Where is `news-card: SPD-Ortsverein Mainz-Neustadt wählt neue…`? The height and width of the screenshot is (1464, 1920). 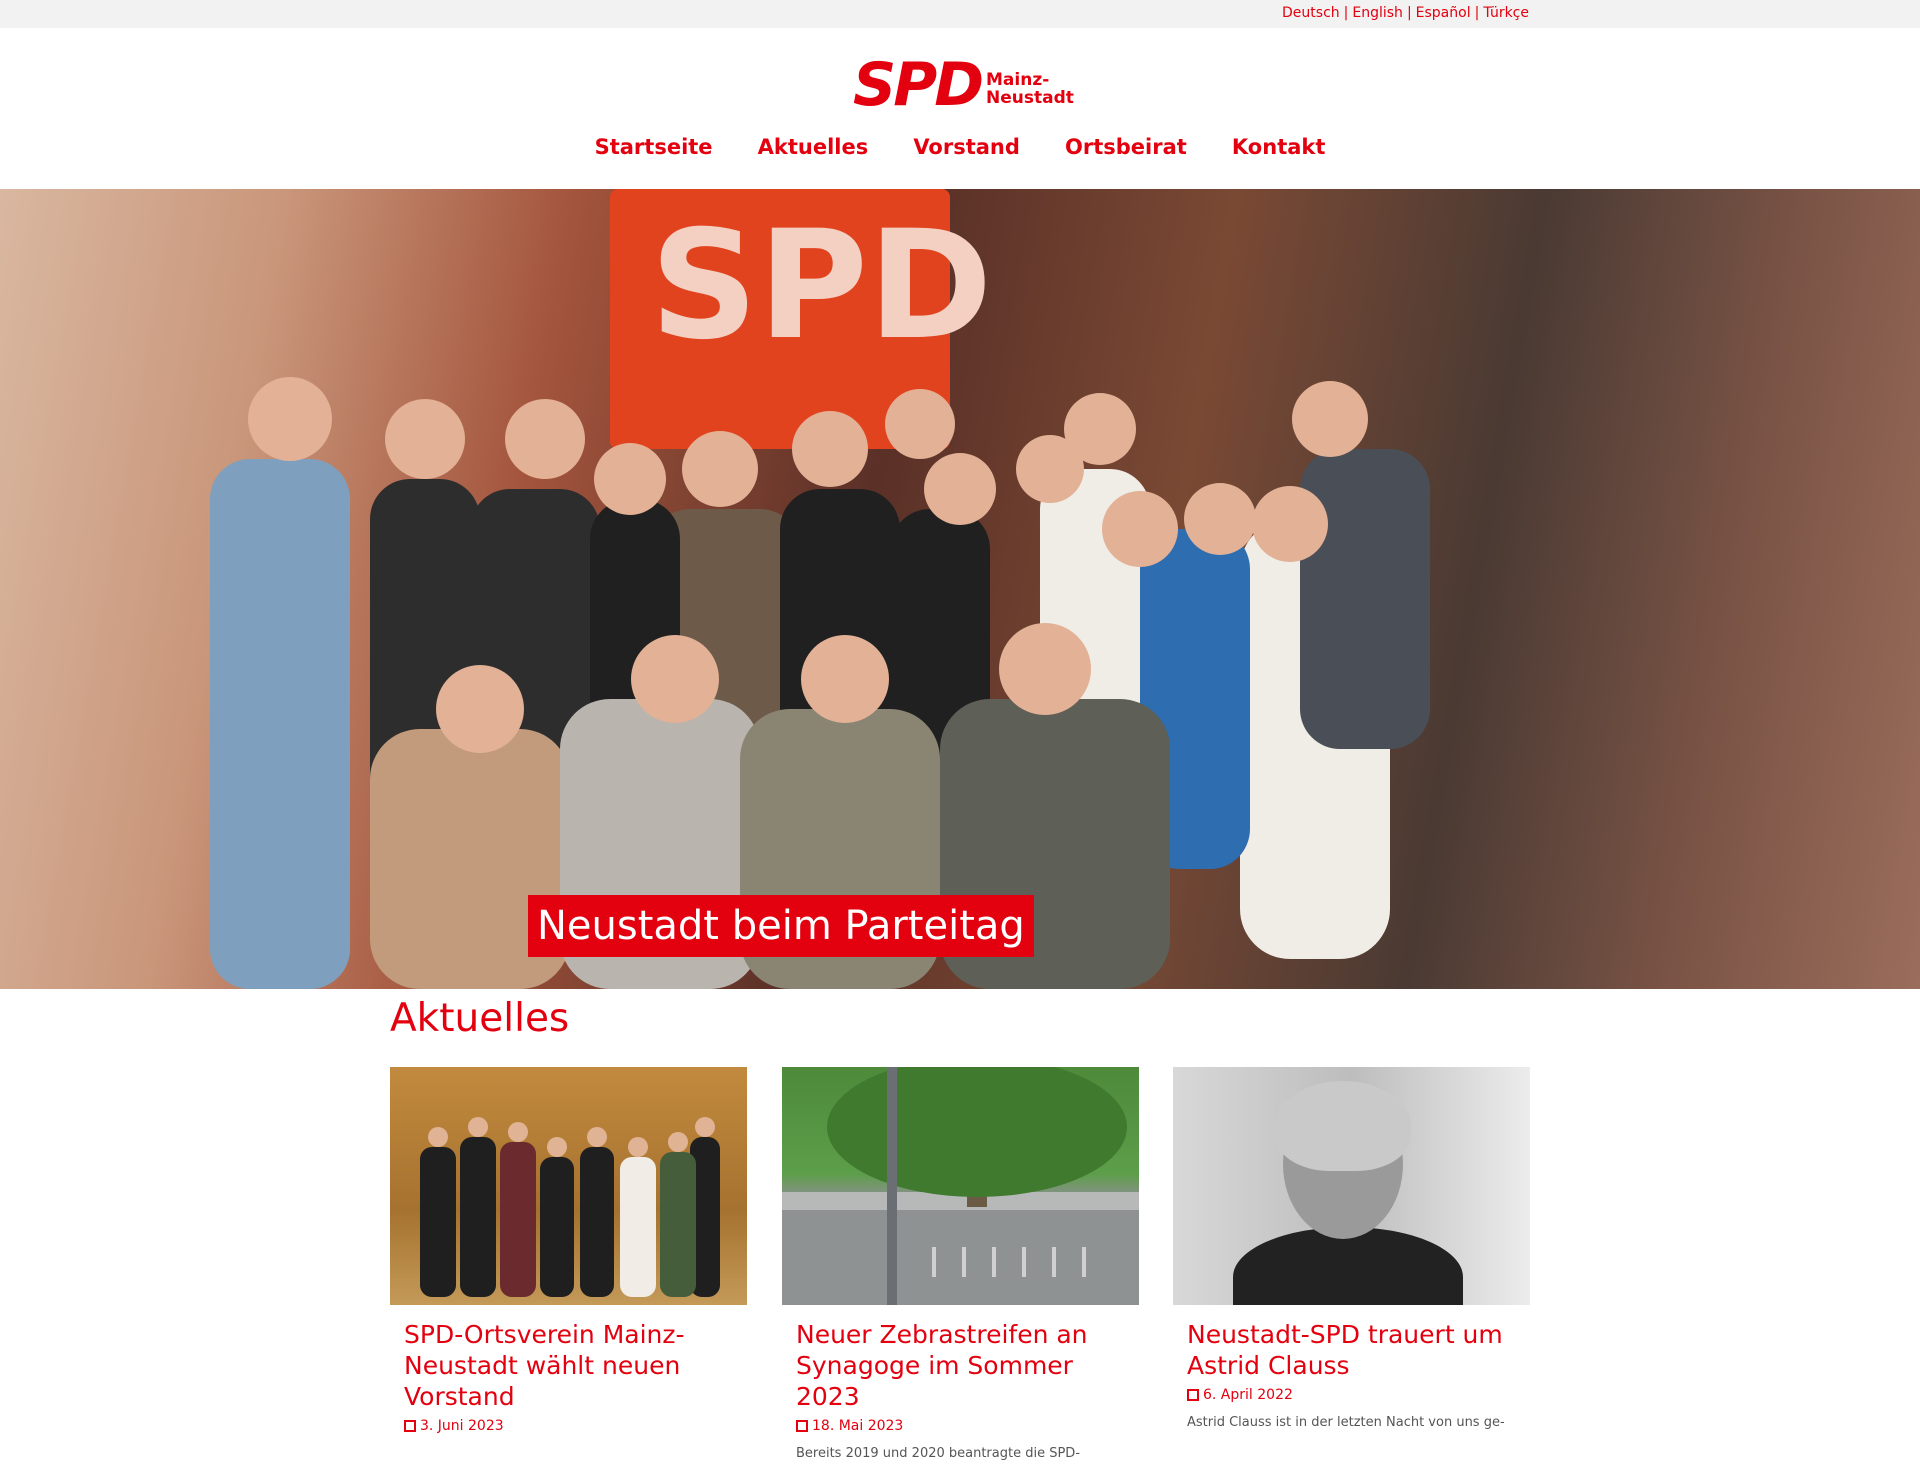 news-card: SPD-Ortsverein Mainz-Neustadt wählt neue… is located at coordinates (568, 1250).